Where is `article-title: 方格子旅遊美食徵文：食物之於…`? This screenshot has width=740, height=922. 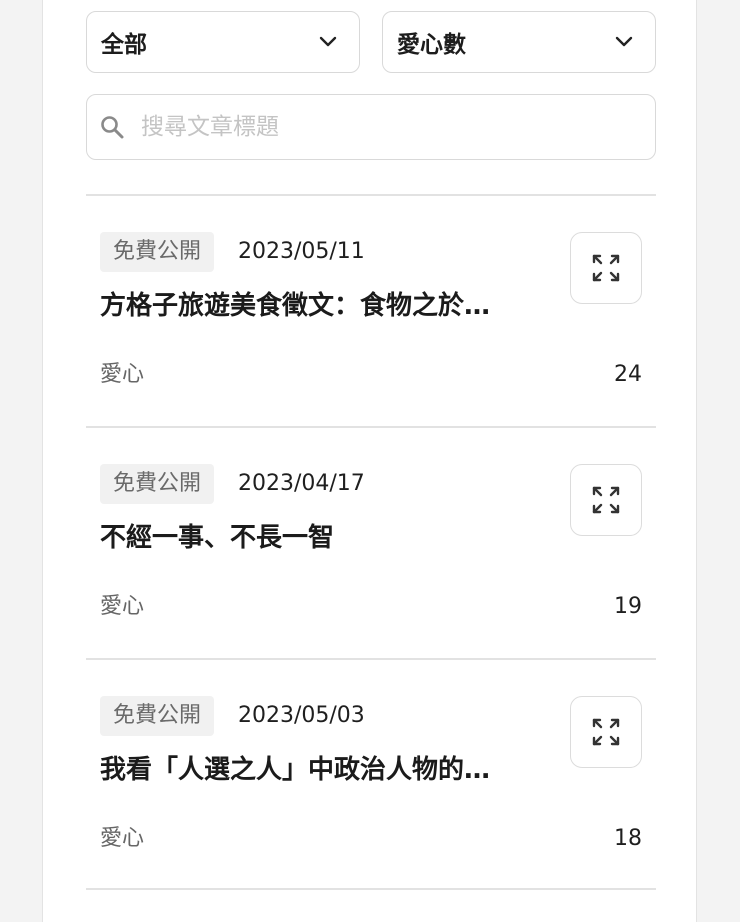
article-title: 方格子旅遊美食徵文：食物之於… is located at coordinates (325, 306).